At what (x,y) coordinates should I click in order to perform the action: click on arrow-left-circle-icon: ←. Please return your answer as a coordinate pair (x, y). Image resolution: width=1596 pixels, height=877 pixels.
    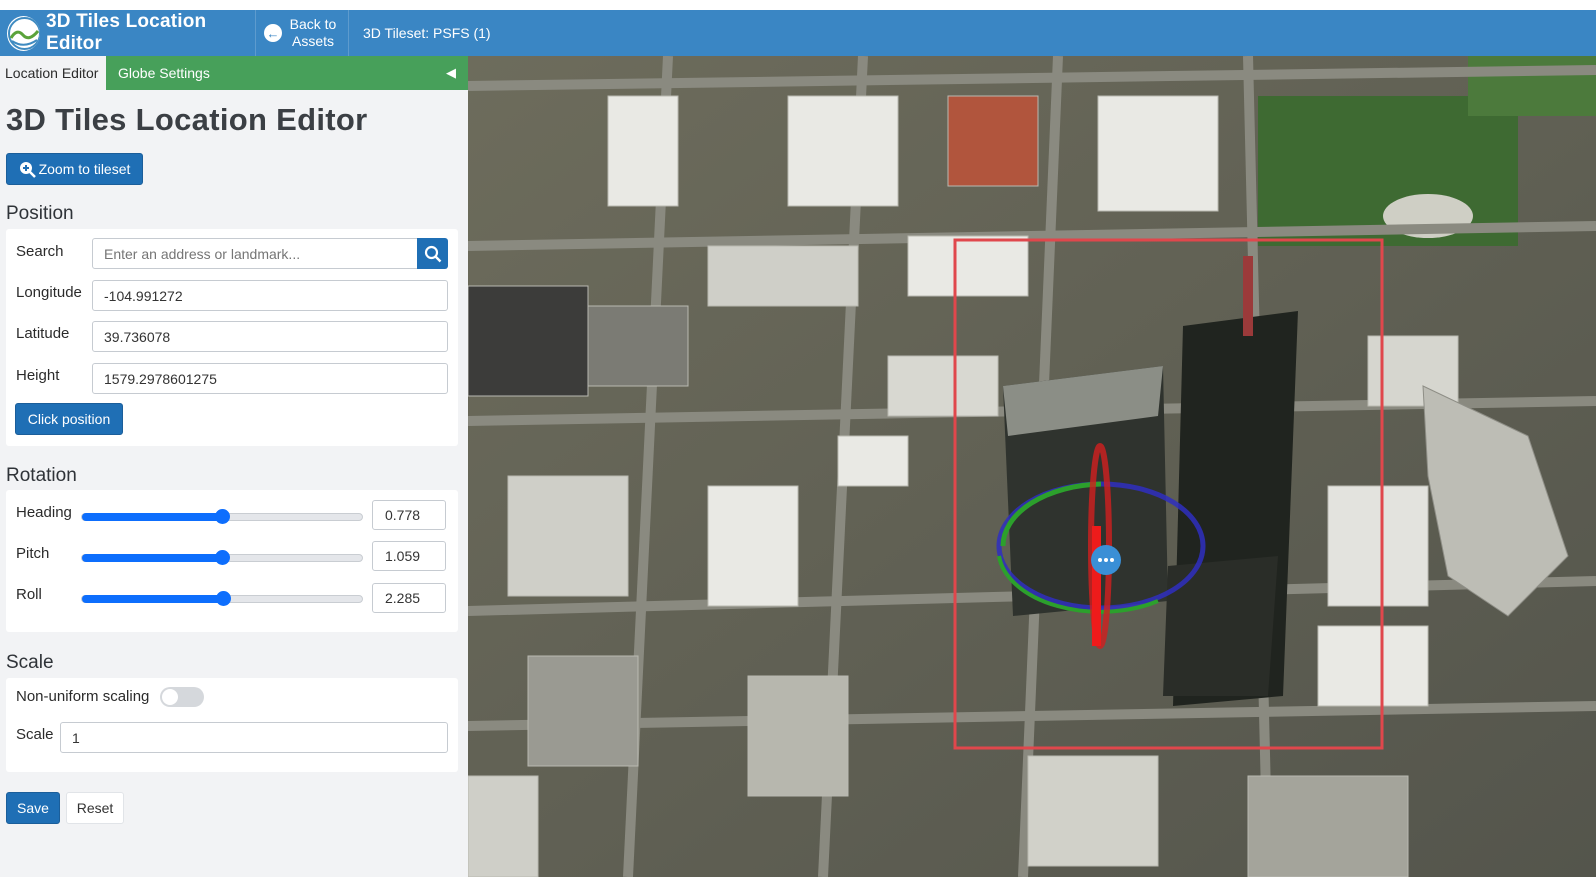
    Looking at the image, I should click on (273, 33).